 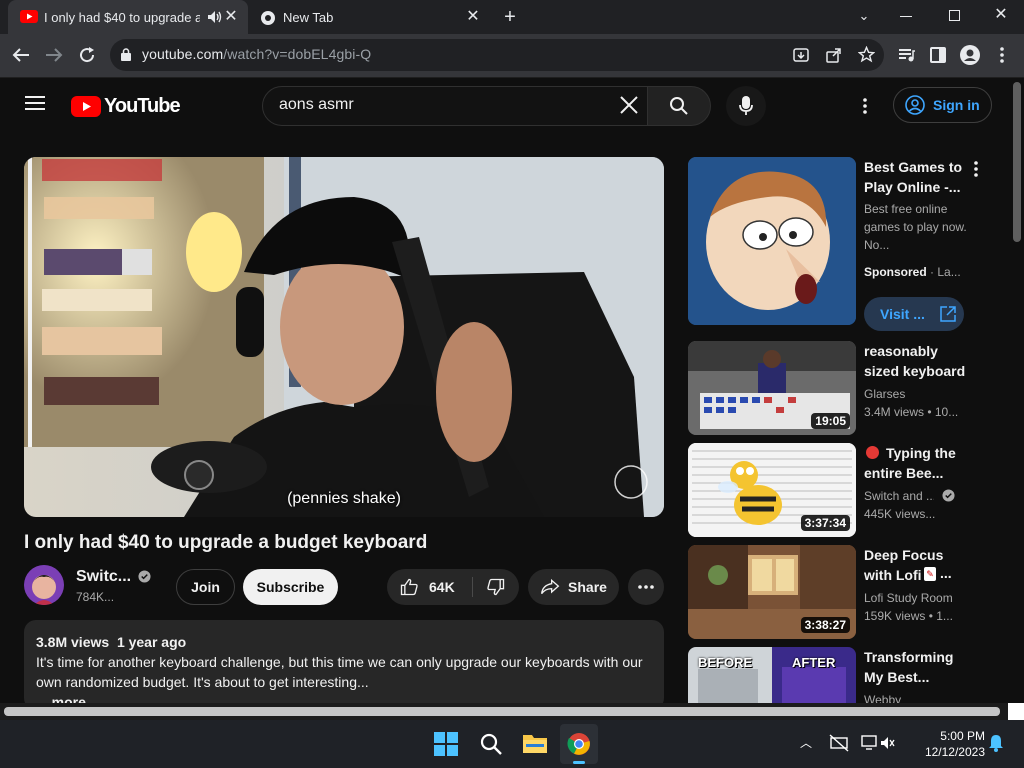 What do you see at coordinates (1017, 390) in the screenshot?
I see `vertical-scrollbar` at bounding box center [1017, 390].